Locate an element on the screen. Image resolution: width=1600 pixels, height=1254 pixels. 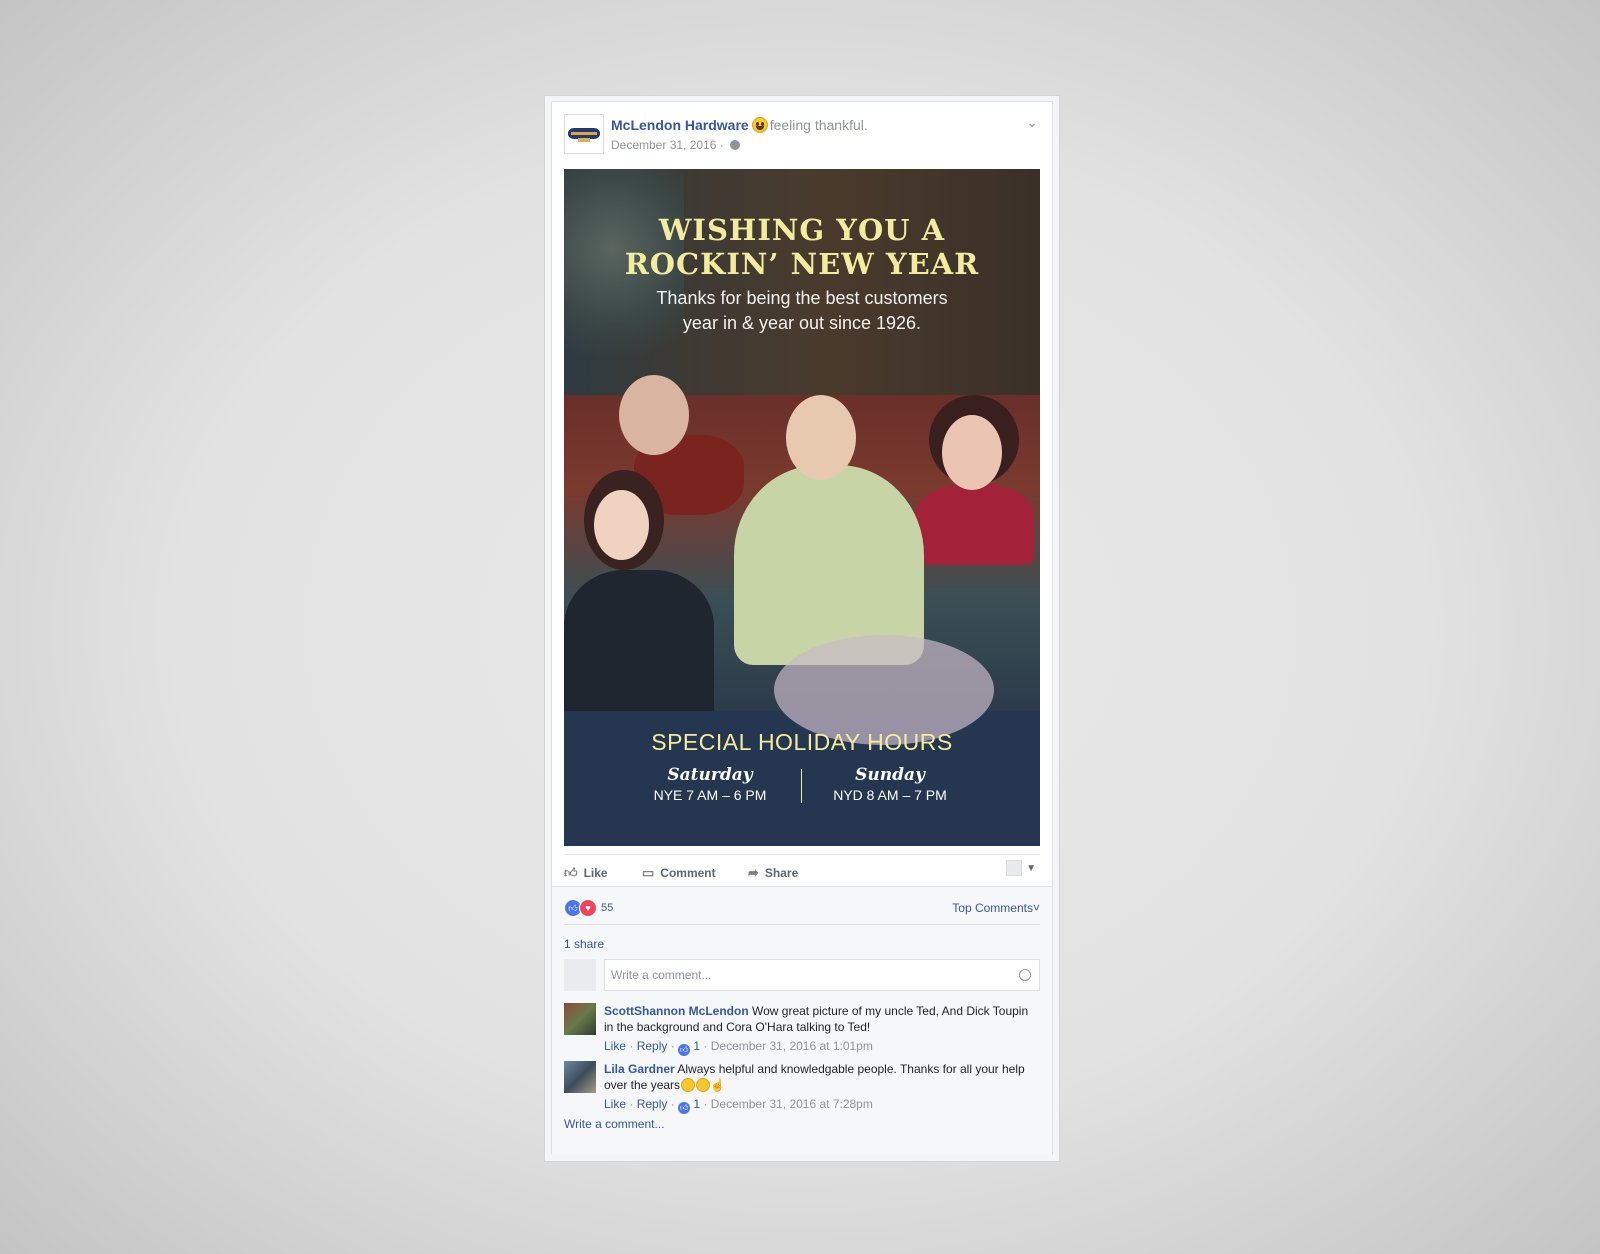
headline-line-2: ROCKIN’ NEW YEAR is located at coordinates (802, 264).